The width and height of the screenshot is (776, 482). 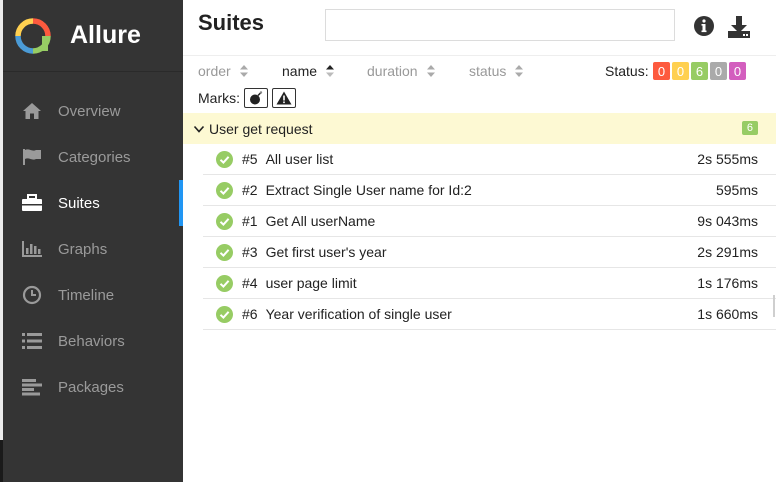 I want to click on list-icon, so click(x=32, y=341).